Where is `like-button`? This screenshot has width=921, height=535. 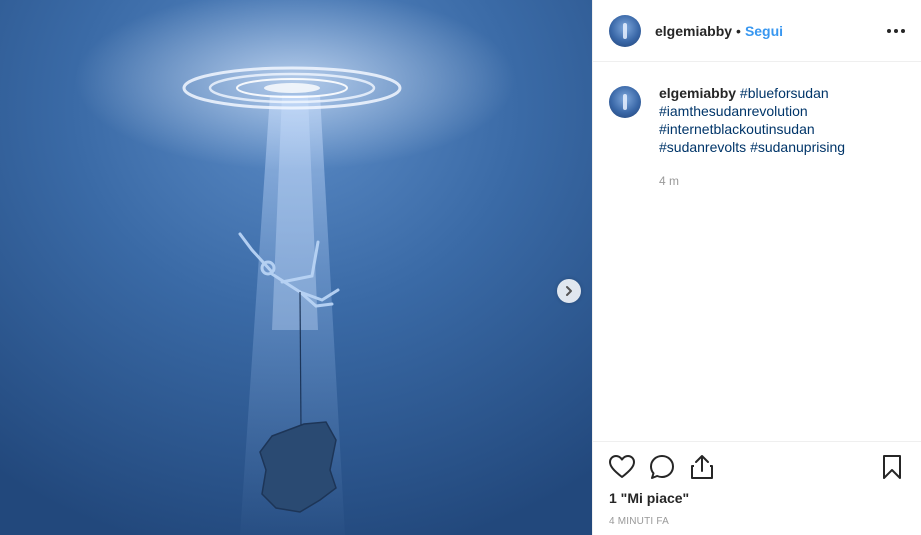 like-button is located at coordinates (622, 467).